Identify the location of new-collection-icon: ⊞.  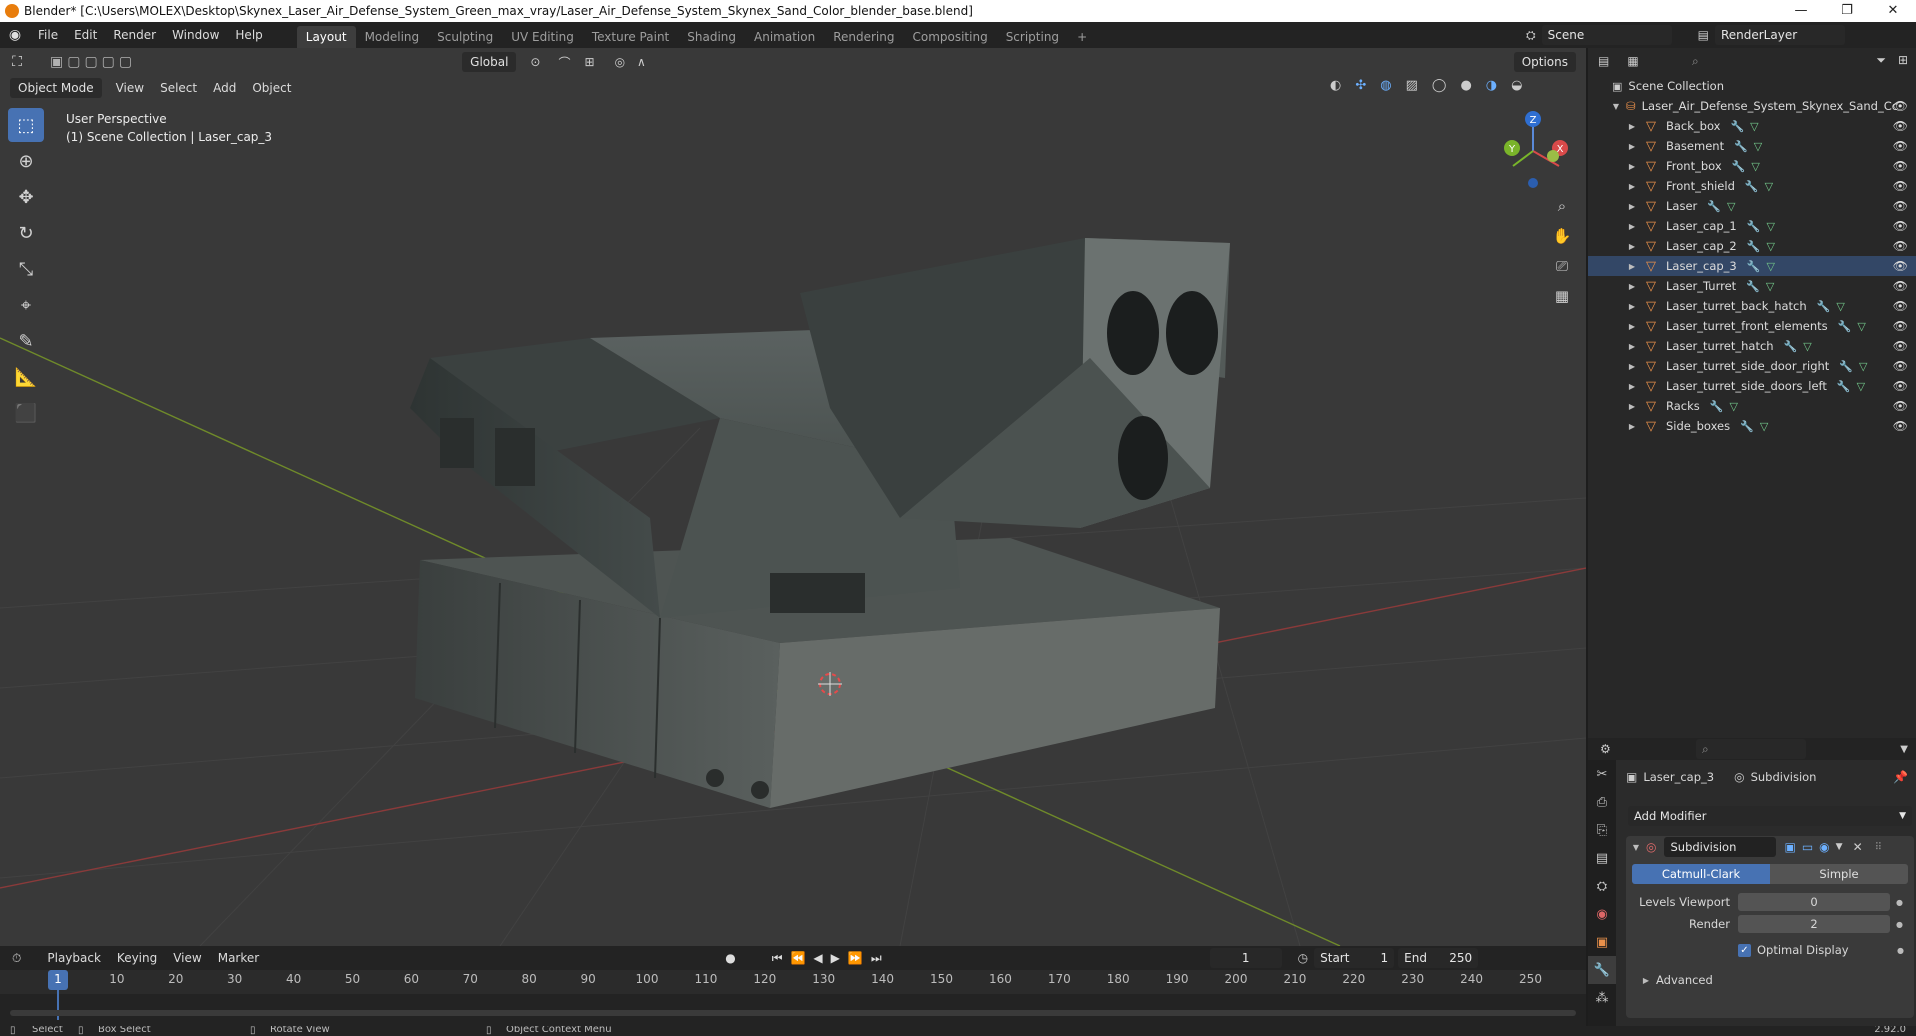
(1903, 60).